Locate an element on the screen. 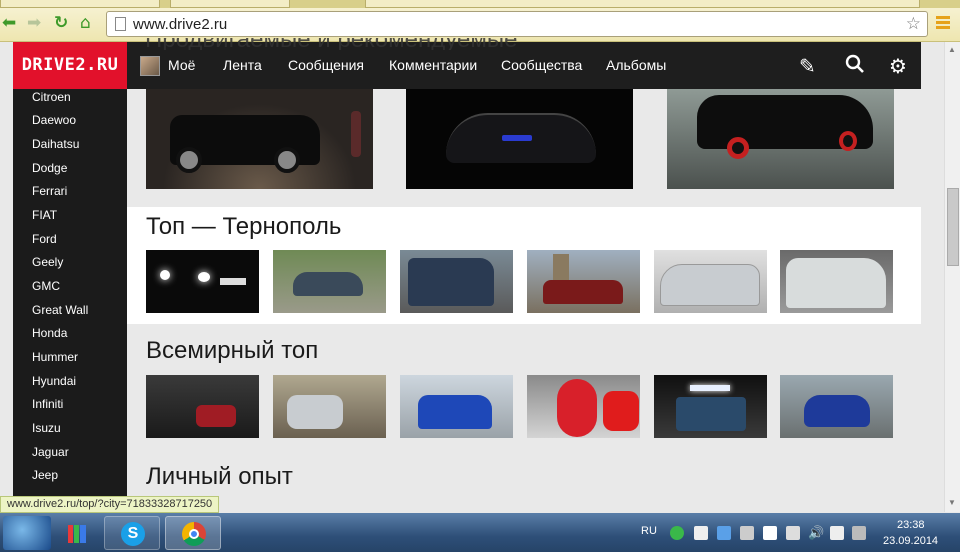 The image size is (960, 552). section-title-personal: Личный опыт is located at coordinates (219, 477).